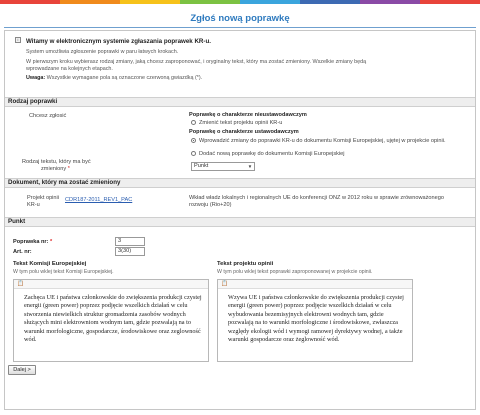  Describe the element at coordinates (22, 370) in the screenshot. I see `next-button: Dalej >` at that location.